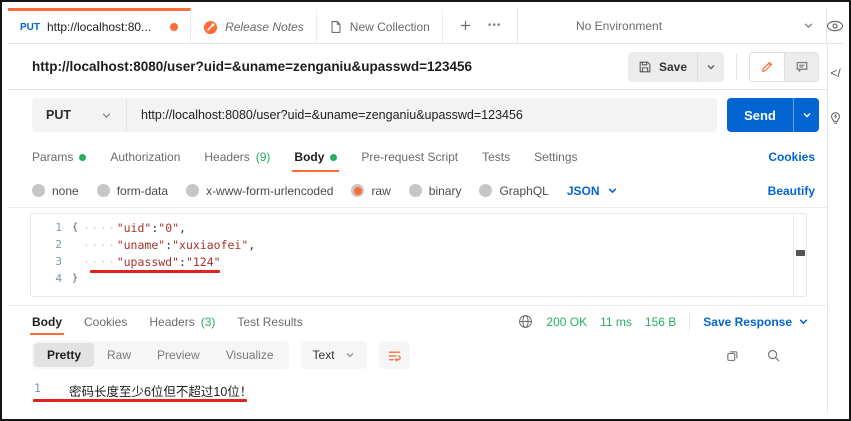  Describe the element at coordinates (178, 355) in the screenshot. I see `view-preview: Preview` at that location.